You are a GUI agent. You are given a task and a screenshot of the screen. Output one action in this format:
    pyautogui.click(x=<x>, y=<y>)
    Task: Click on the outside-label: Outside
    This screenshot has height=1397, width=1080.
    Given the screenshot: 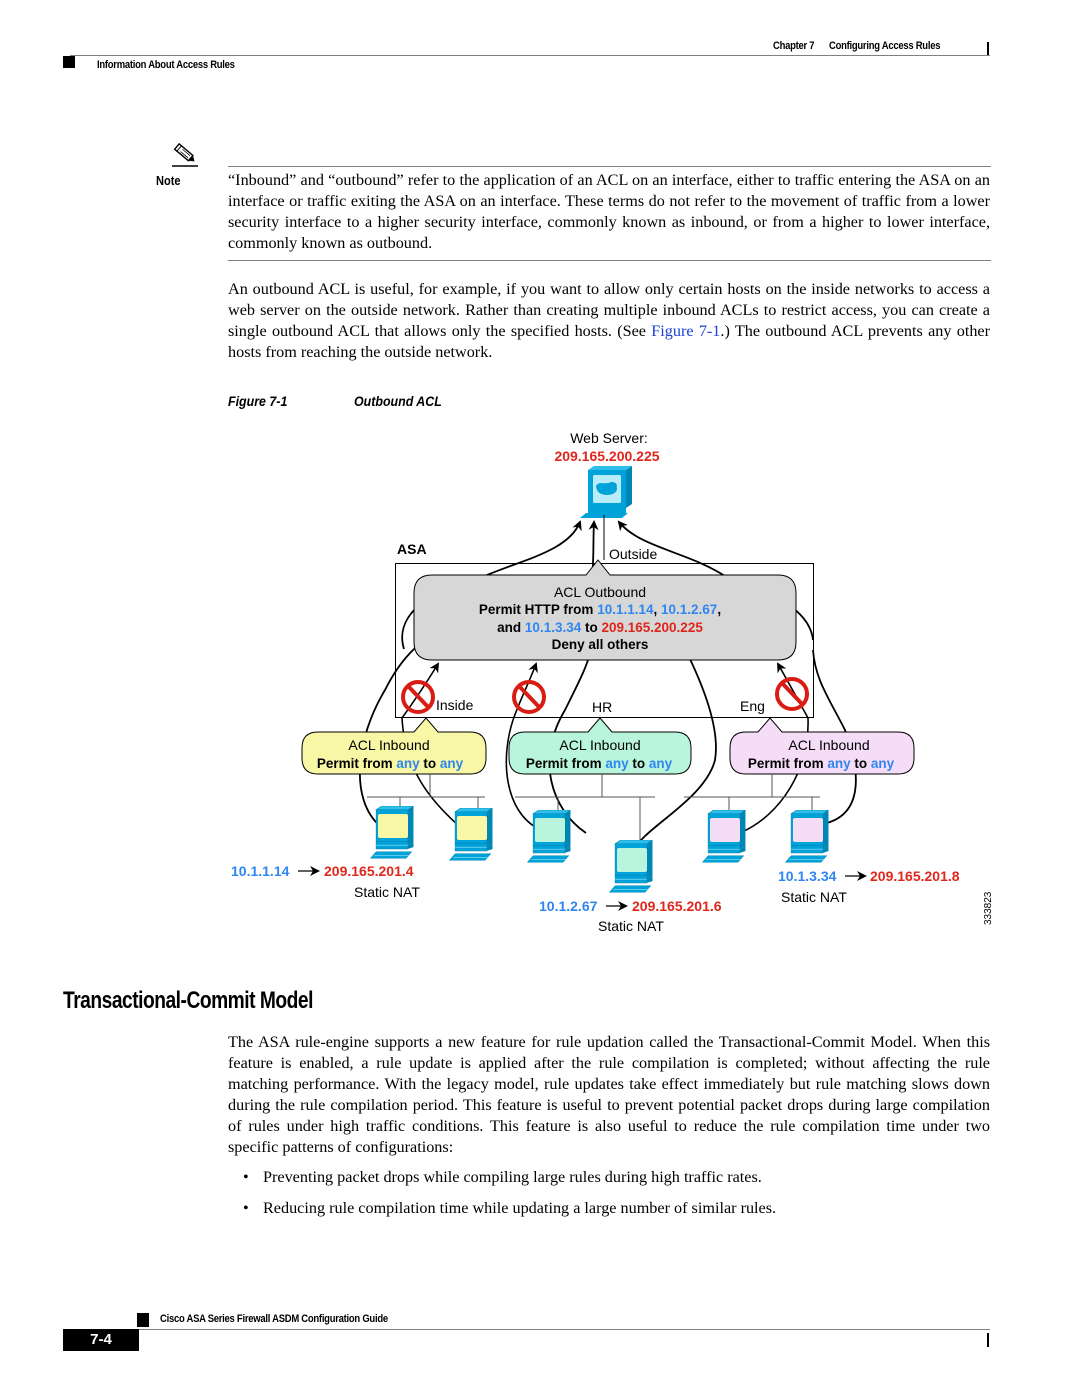 What is the action you would take?
    pyautogui.click(x=633, y=554)
    